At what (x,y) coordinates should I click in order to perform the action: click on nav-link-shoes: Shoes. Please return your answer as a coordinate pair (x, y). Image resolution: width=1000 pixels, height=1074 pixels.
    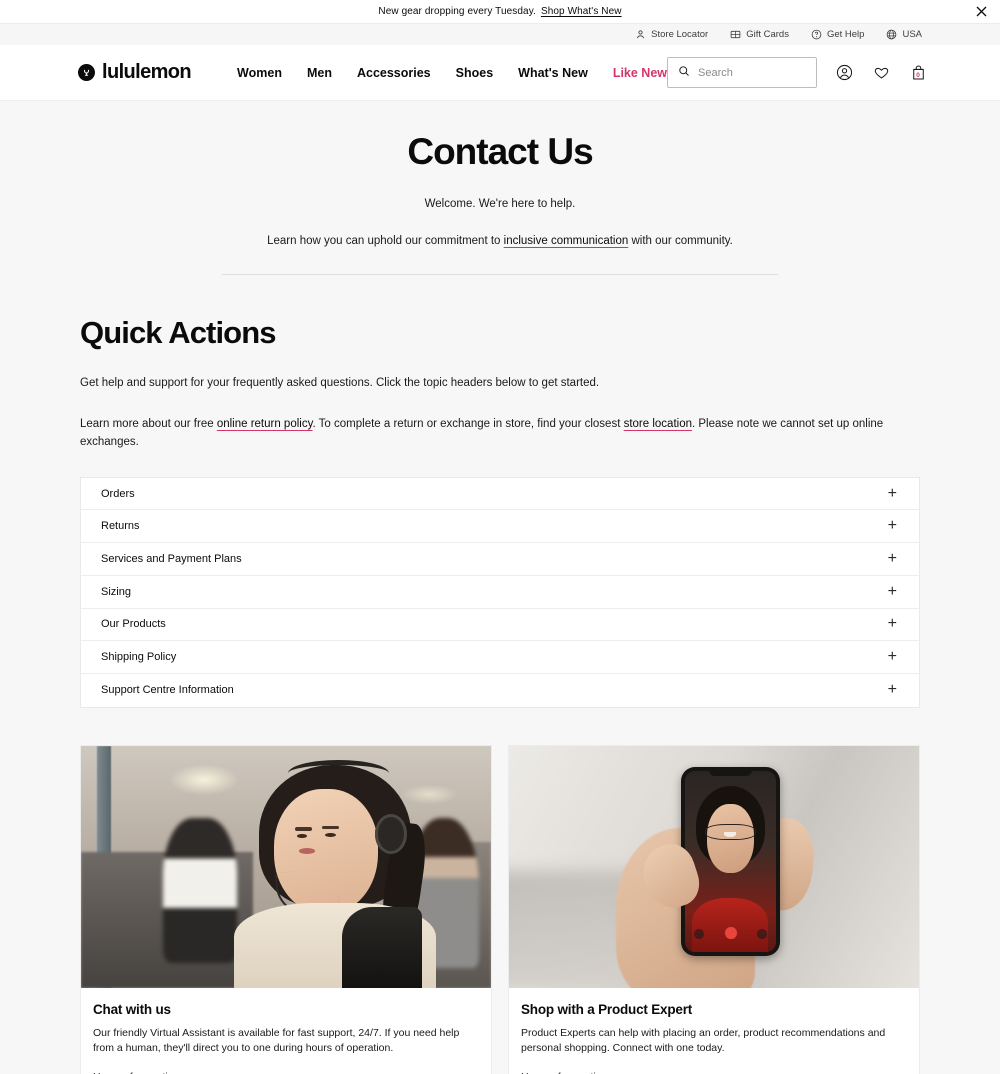
    Looking at the image, I should click on (475, 73).